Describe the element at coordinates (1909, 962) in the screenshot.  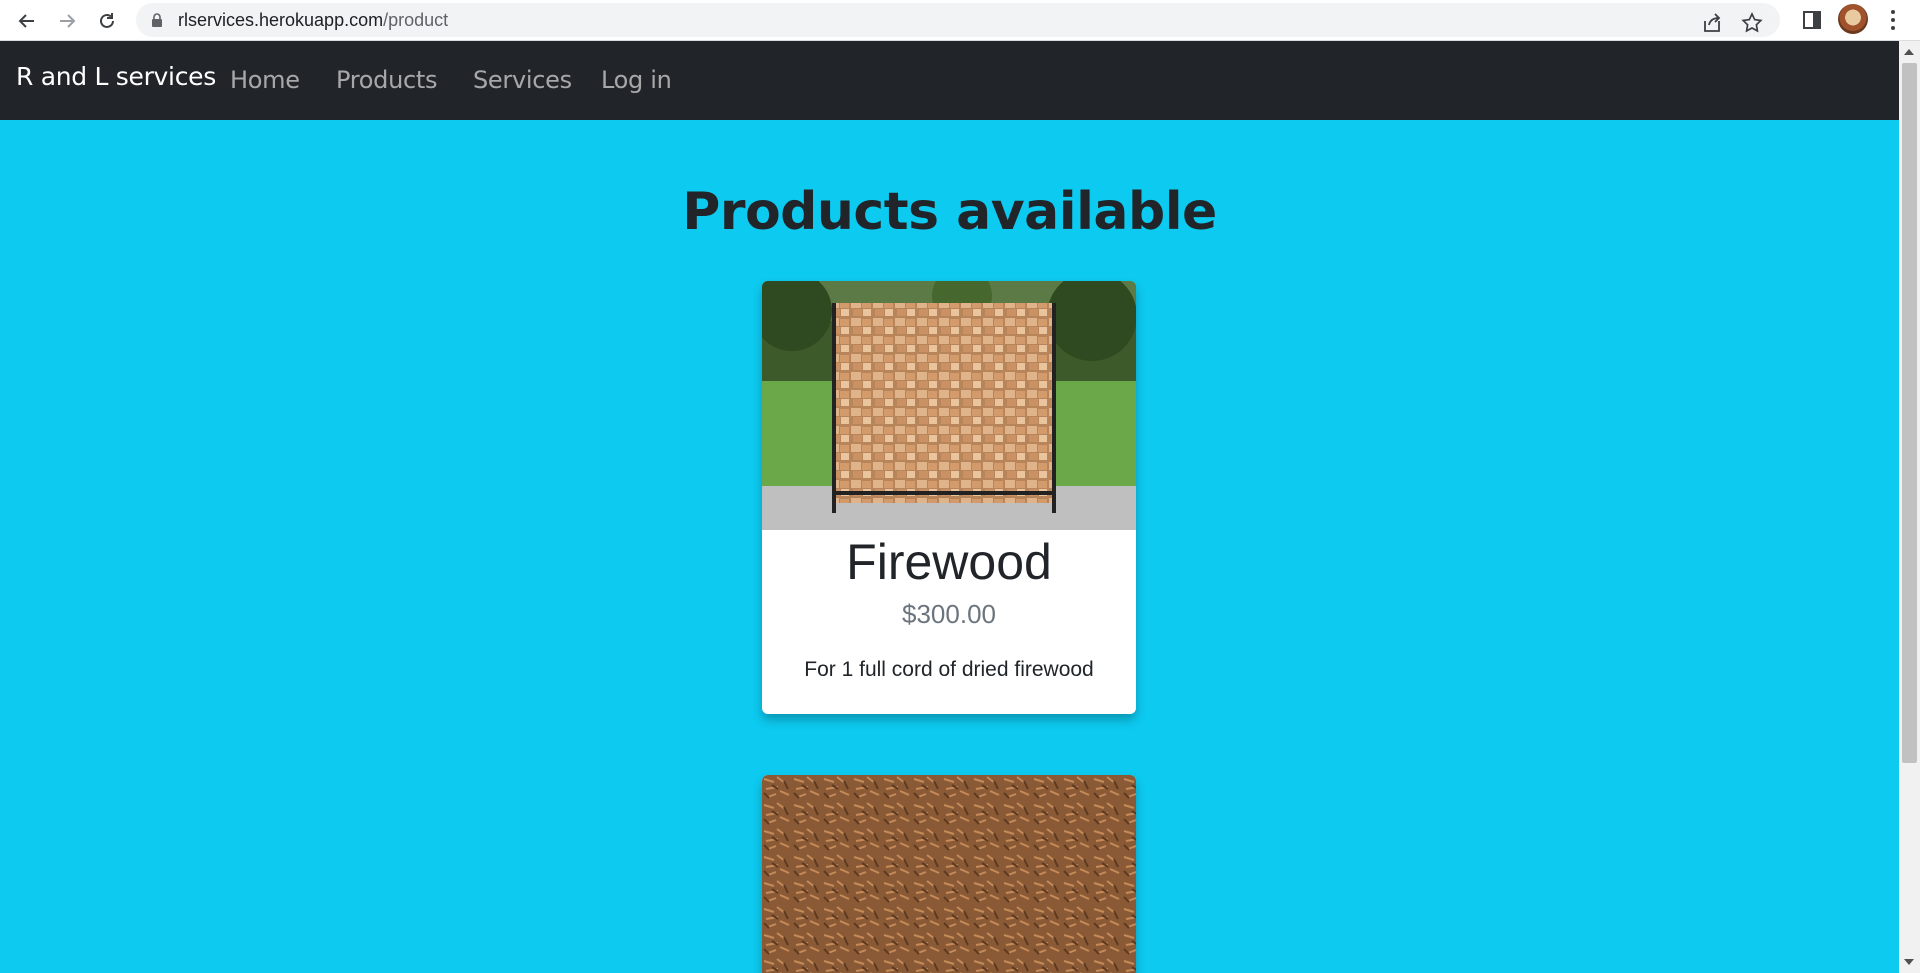
I see `scroll-down-arrow-icon` at that location.